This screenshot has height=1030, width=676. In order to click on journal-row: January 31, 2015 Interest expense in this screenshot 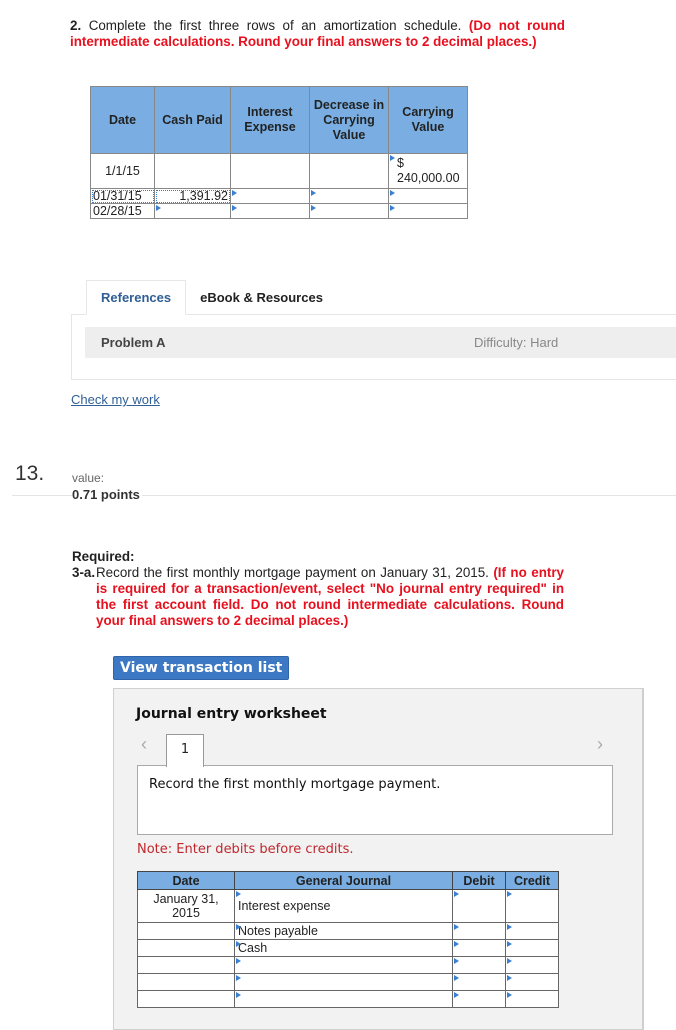, I will do `click(348, 906)`.